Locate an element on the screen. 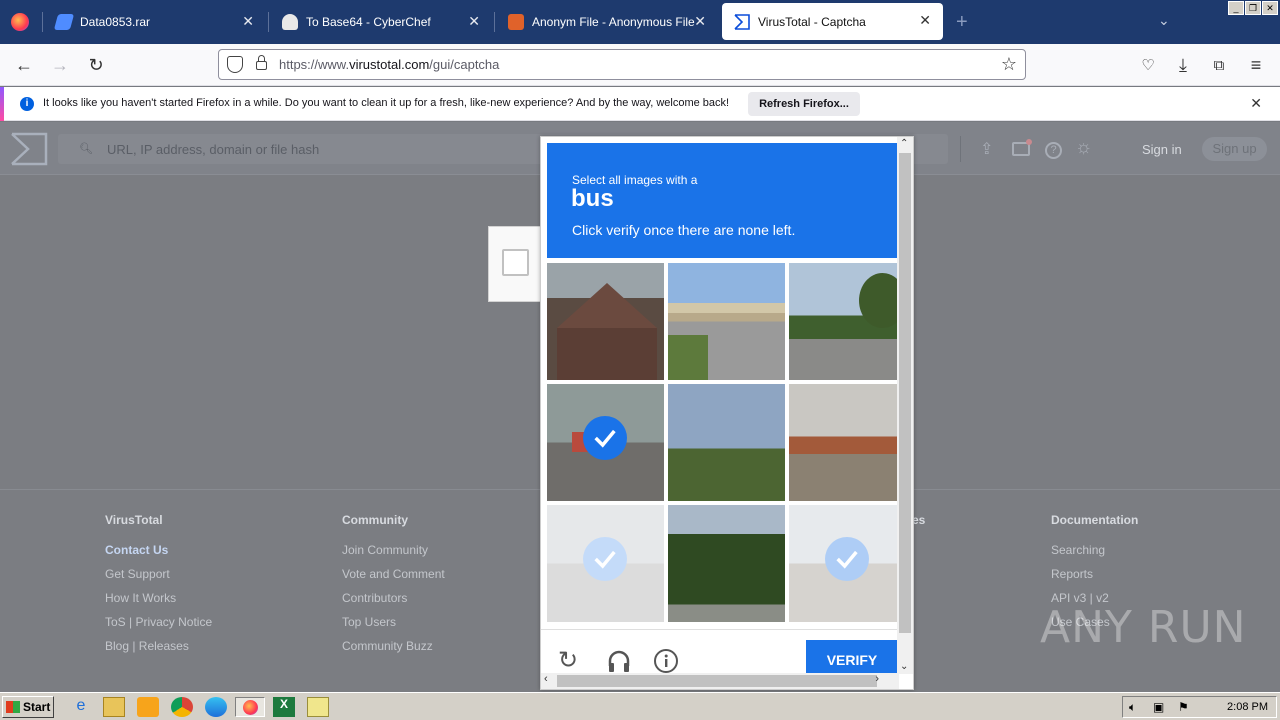 The width and height of the screenshot is (1280, 720). footer-heading: Community is located at coordinates (375, 520).